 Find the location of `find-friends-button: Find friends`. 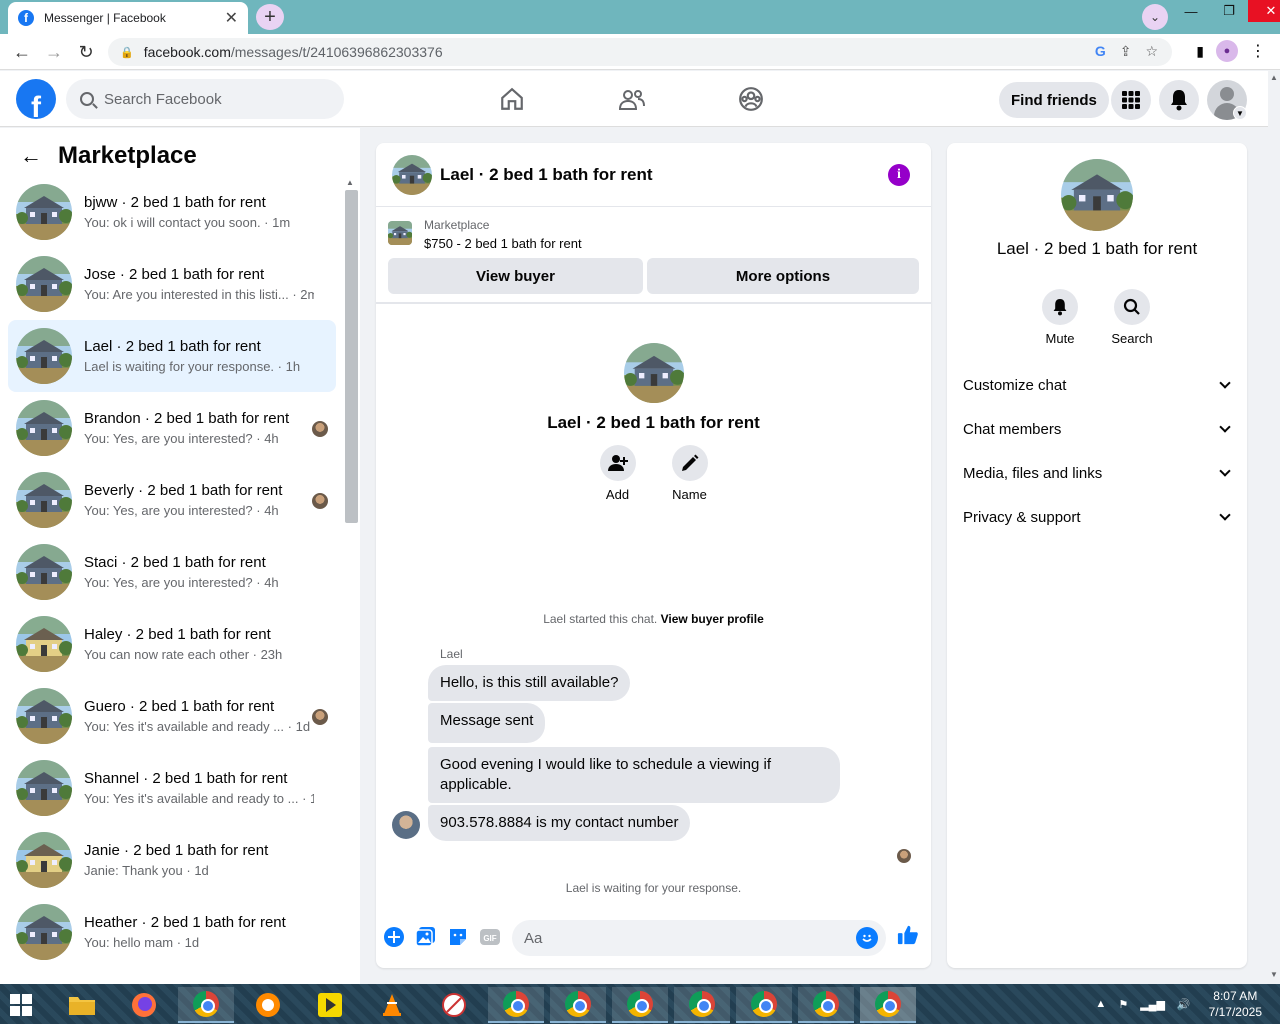

find-friends-button: Find friends is located at coordinates (1054, 100).